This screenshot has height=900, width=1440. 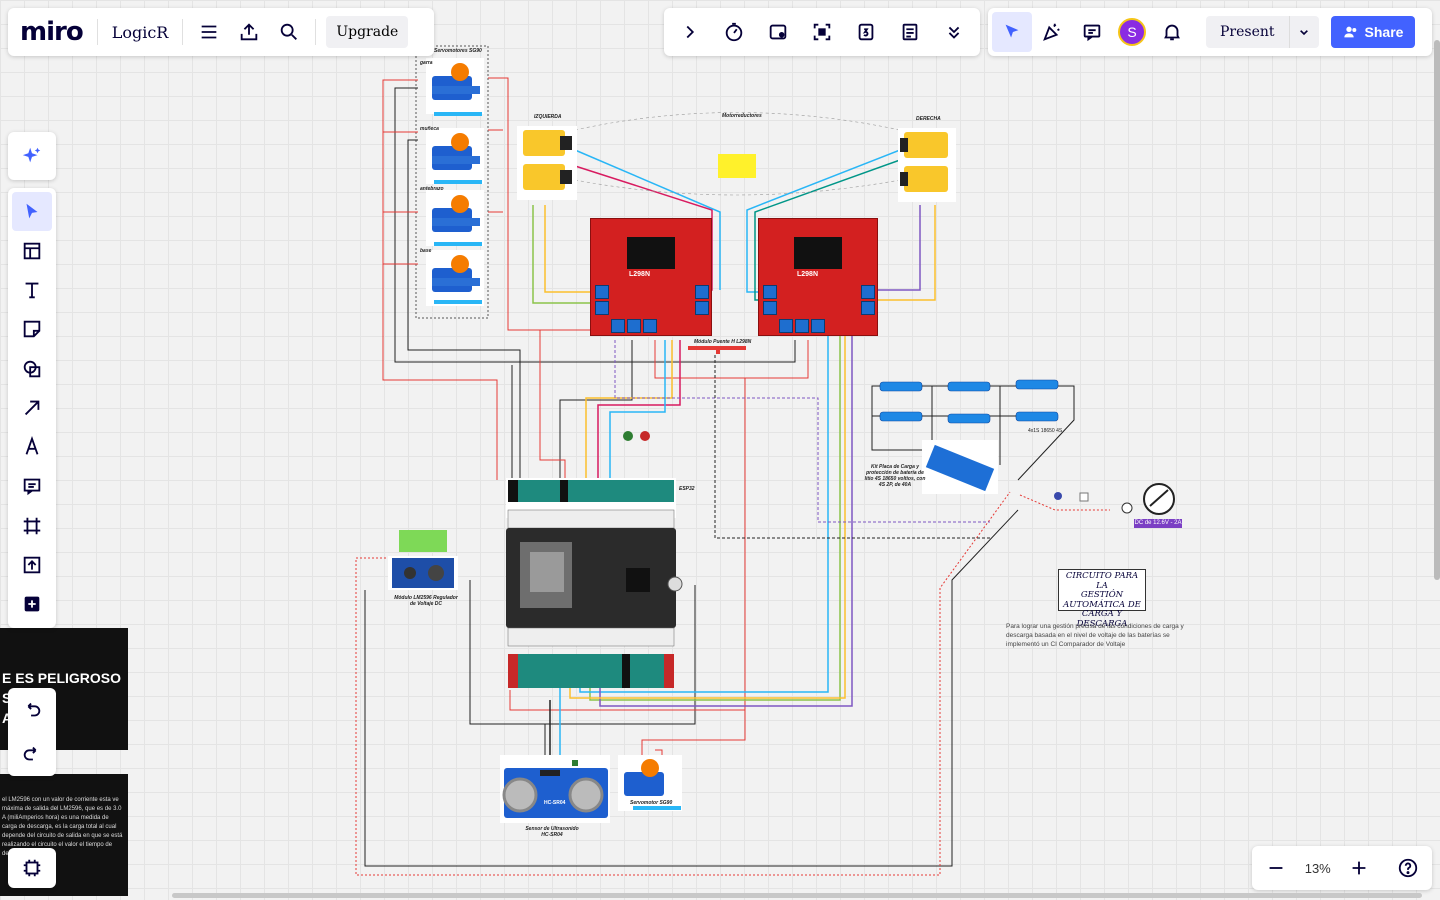 I want to click on upgrade-button: Upgrade, so click(x=367, y=32).